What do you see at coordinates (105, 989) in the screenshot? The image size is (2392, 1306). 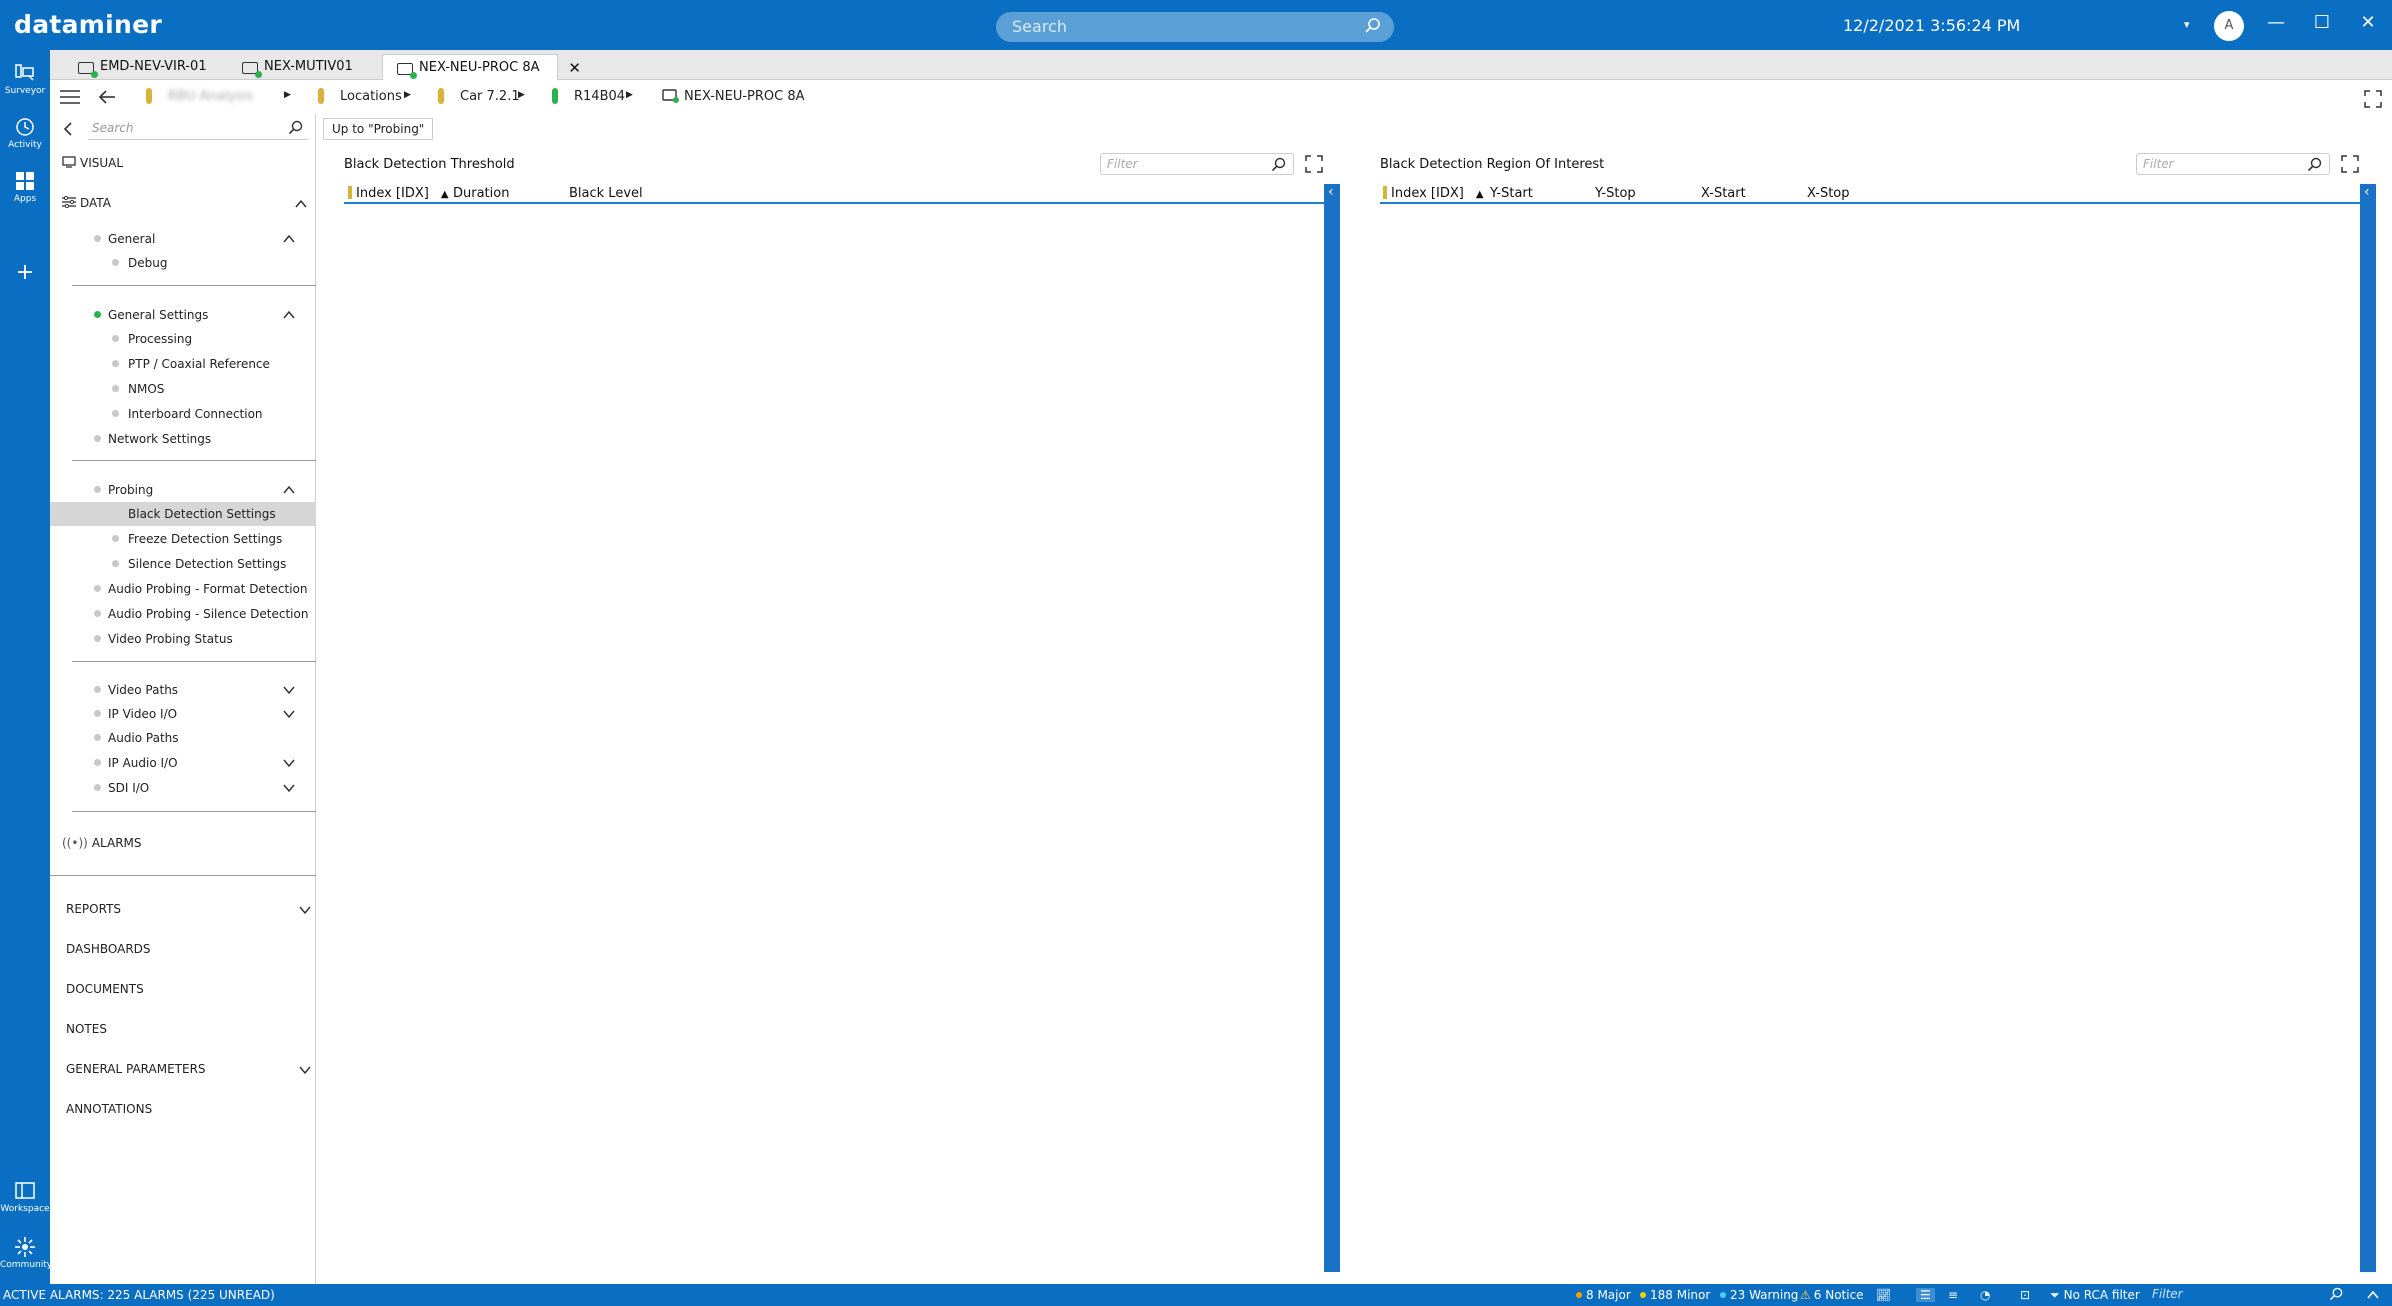 I see `sidebar-documents: DOCUMENTS` at bounding box center [105, 989].